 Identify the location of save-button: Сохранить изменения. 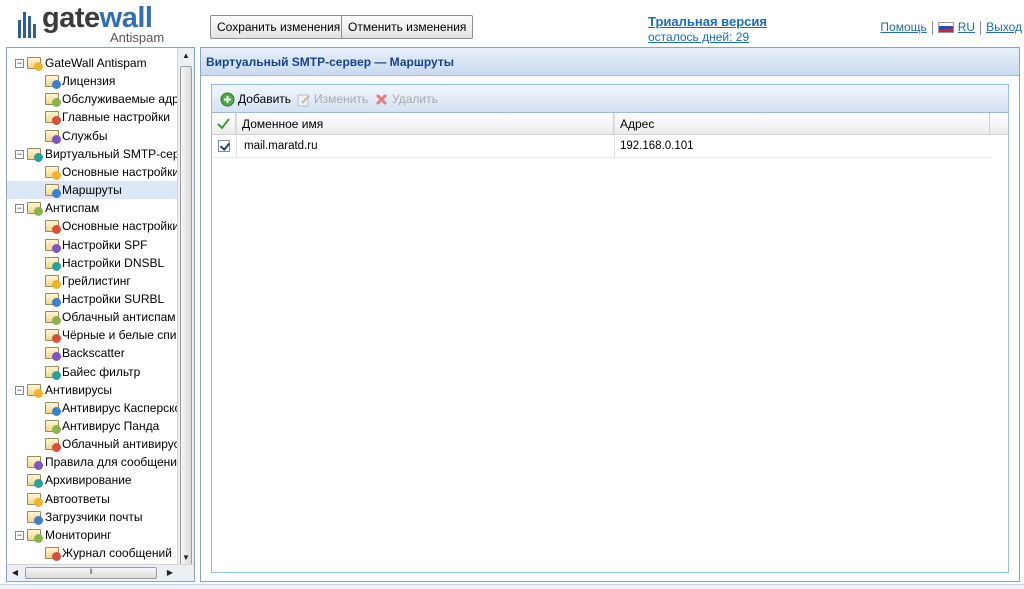
(279, 27).